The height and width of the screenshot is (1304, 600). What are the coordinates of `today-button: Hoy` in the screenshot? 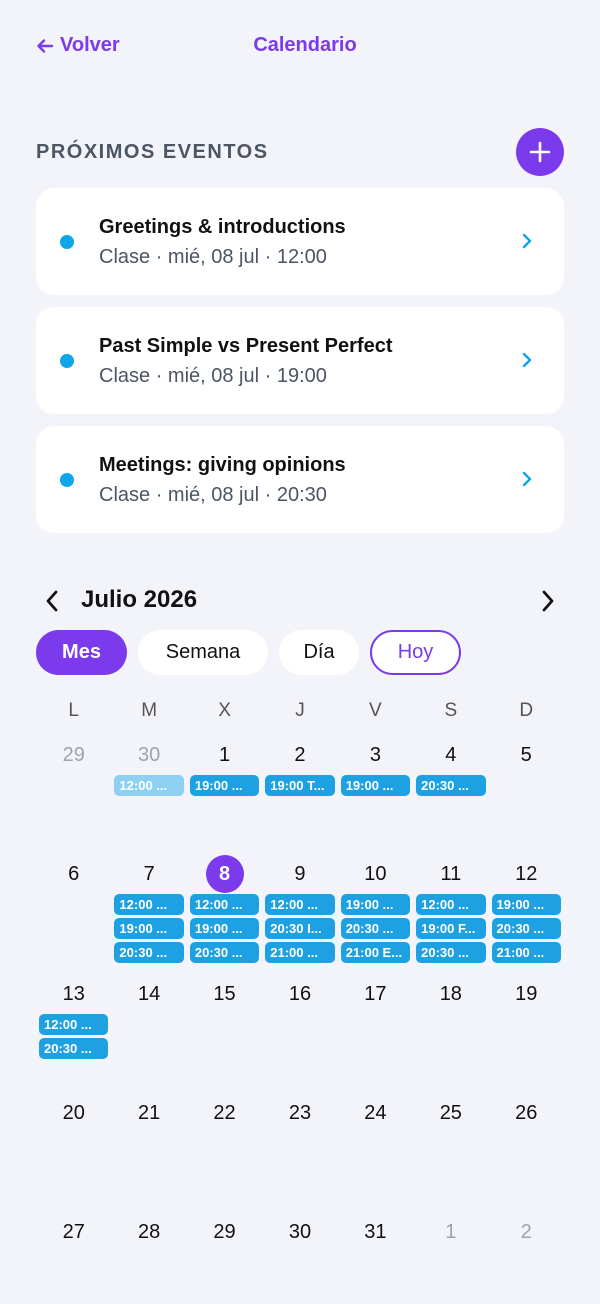 It's located at (415, 652).